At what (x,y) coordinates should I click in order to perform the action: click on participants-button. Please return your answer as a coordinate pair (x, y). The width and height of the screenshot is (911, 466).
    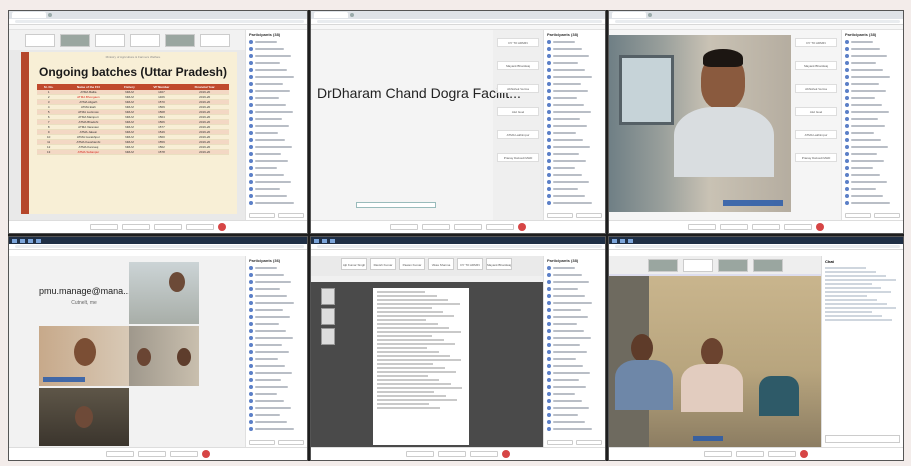
    Looking at the image, I should click on (798, 227).